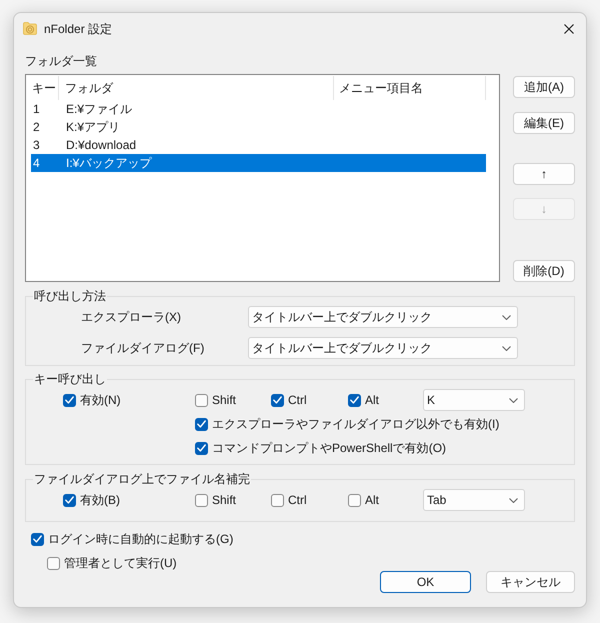  Describe the element at coordinates (544, 174) in the screenshot. I see `move-up-button: ↑` at that location.